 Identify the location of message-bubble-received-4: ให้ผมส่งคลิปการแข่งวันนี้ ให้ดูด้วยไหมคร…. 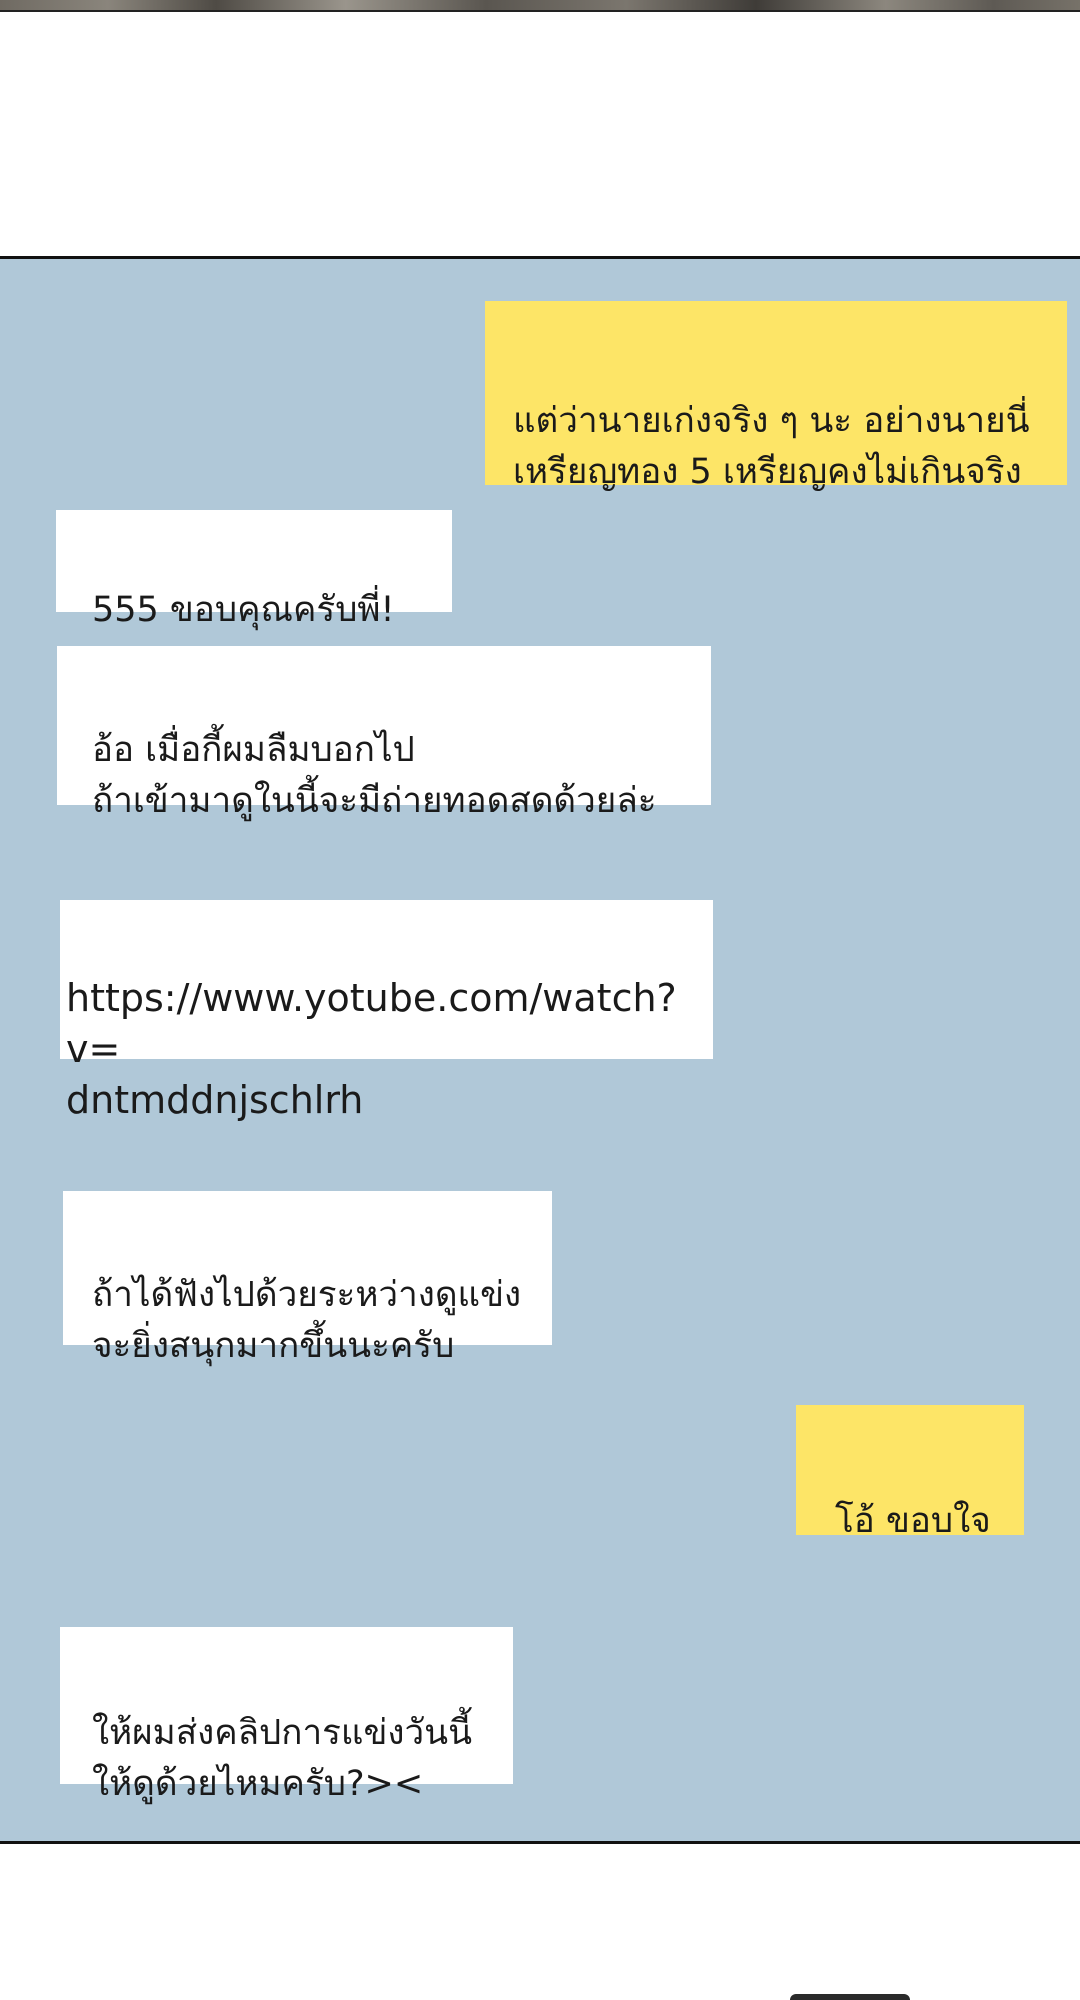
(286, 1715).